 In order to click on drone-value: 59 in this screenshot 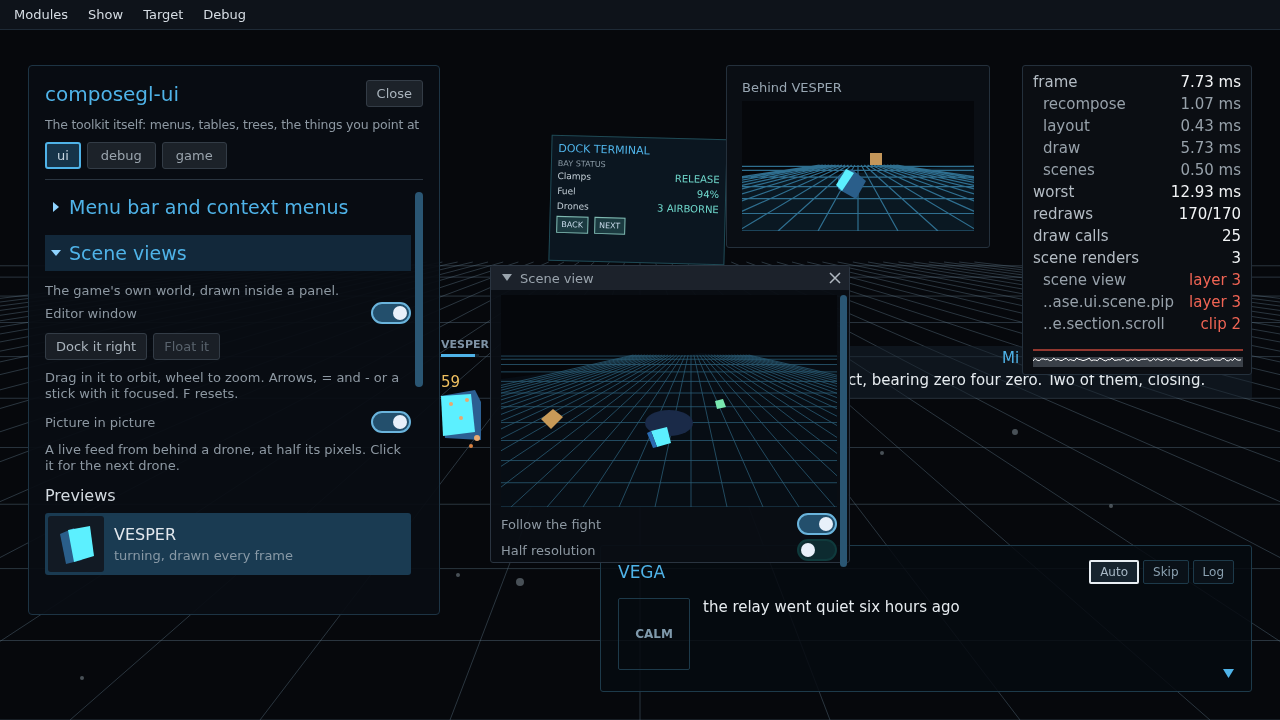, I will do `click(451, 382)`.